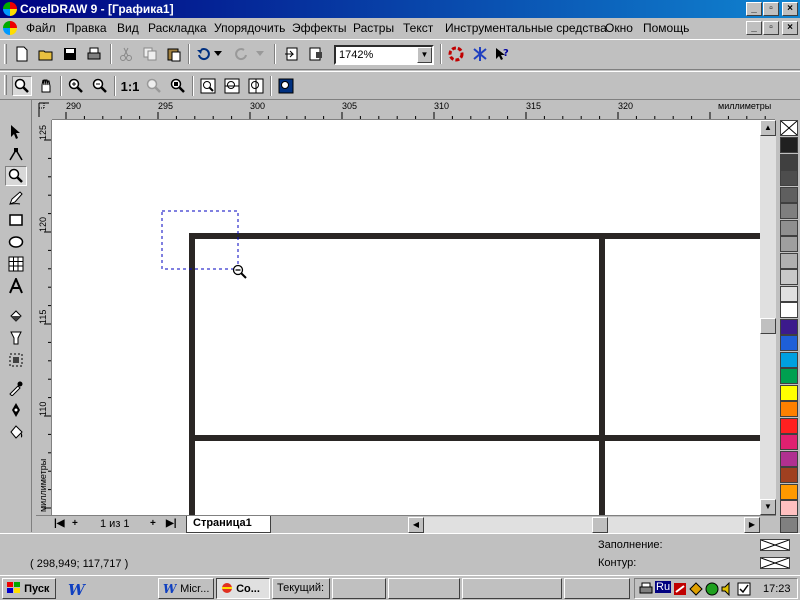 The width and height of the screenshot is (800, 600). Describe the element at coordinates (584, 525) in the screenshot. I see `horizontal-scrollbar: ◀ ▶` at that location.